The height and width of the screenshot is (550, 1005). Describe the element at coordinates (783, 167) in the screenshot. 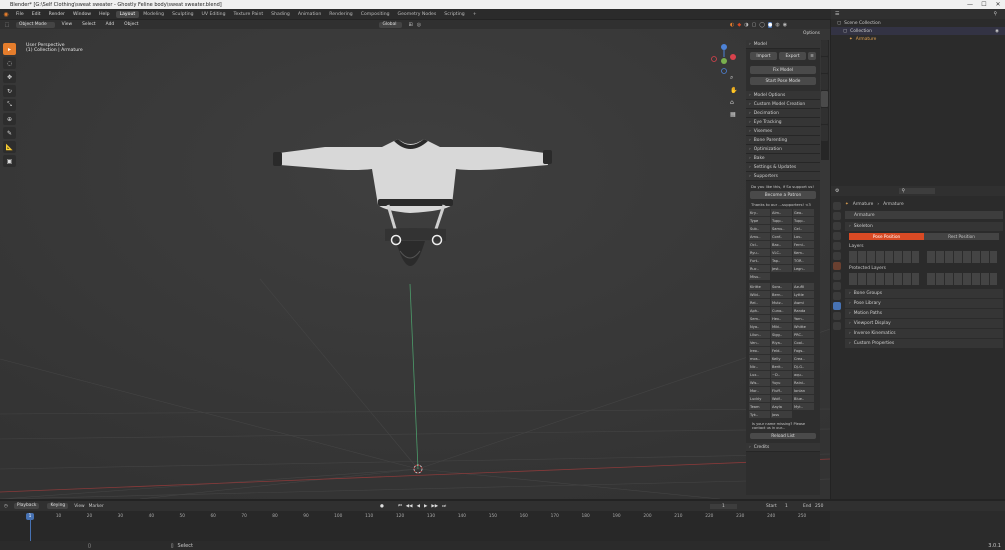

I see `section-settings-updates: Settings & Updates` at that location.